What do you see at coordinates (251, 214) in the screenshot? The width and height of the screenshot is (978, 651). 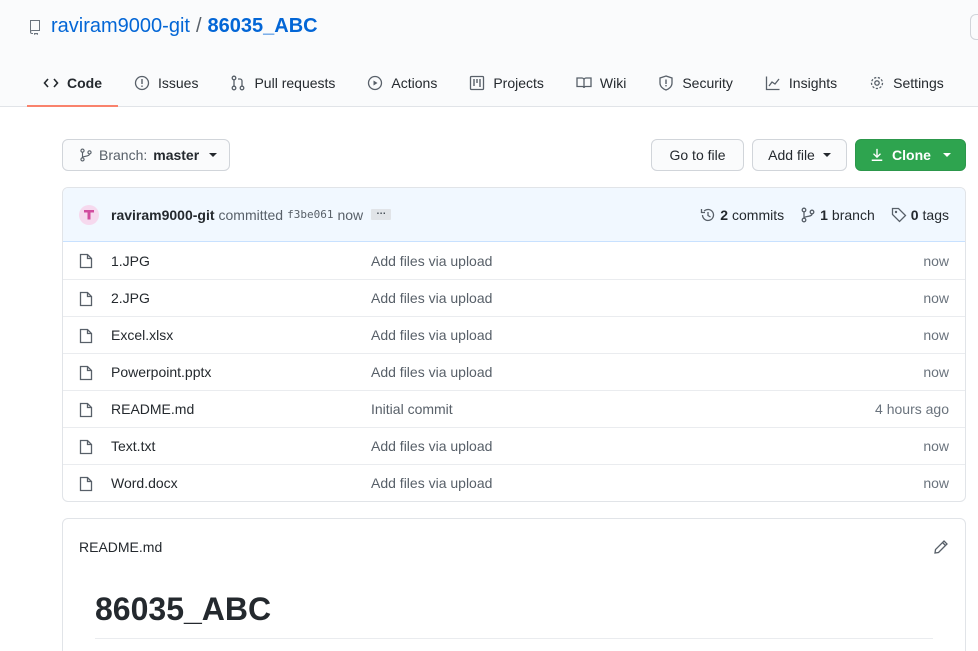 I see `commit-verb: committed` at bounding box center [251, 214].